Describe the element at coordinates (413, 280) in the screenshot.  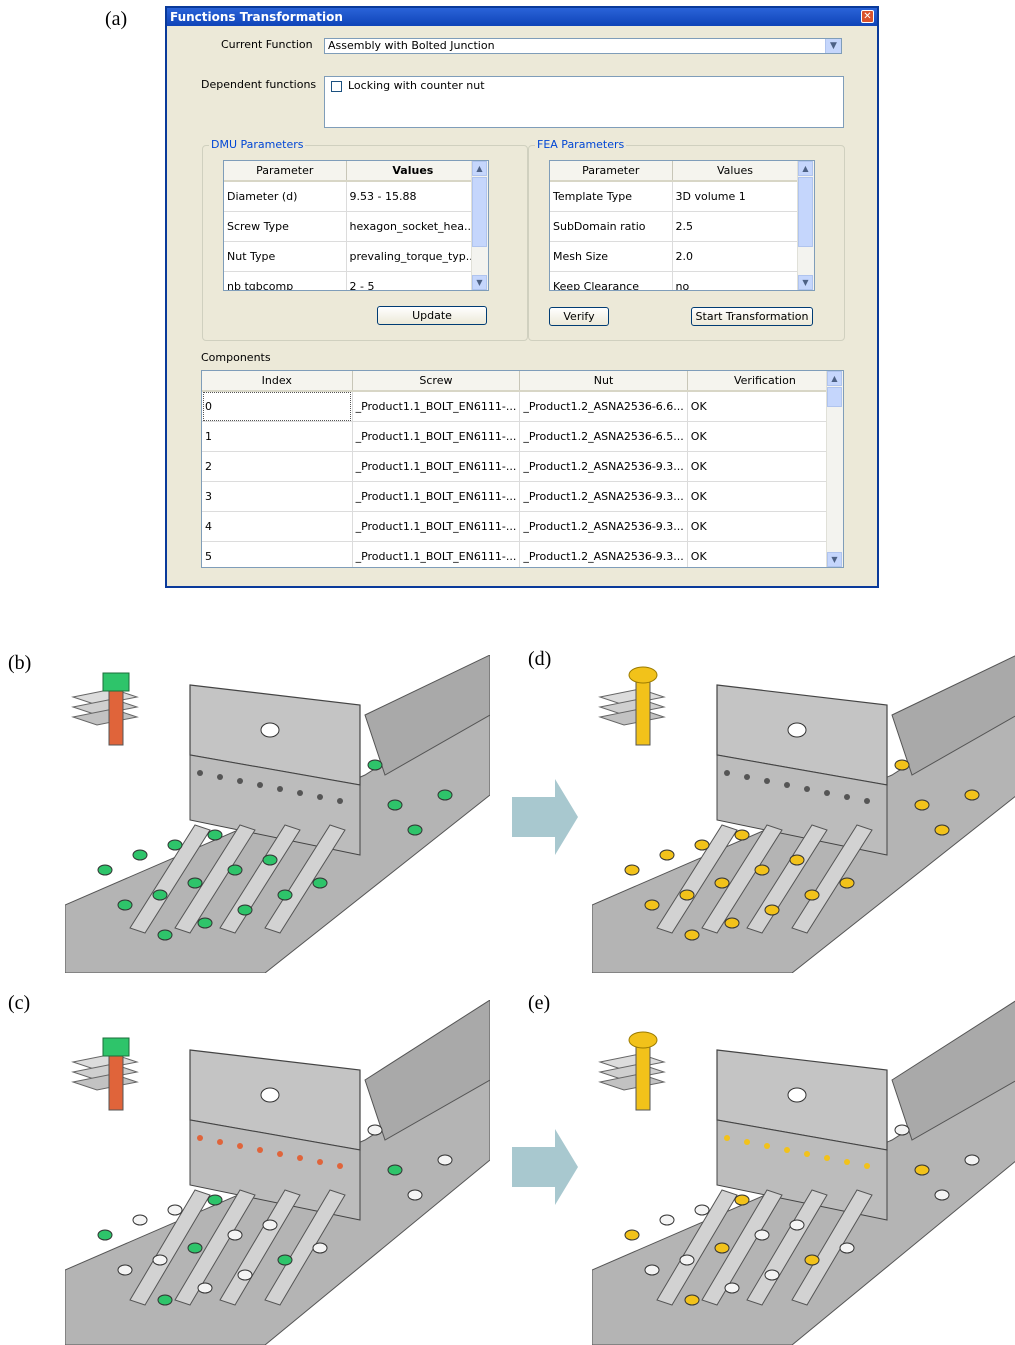
I see `dmu-value-cell: 2 - 5` at that location.